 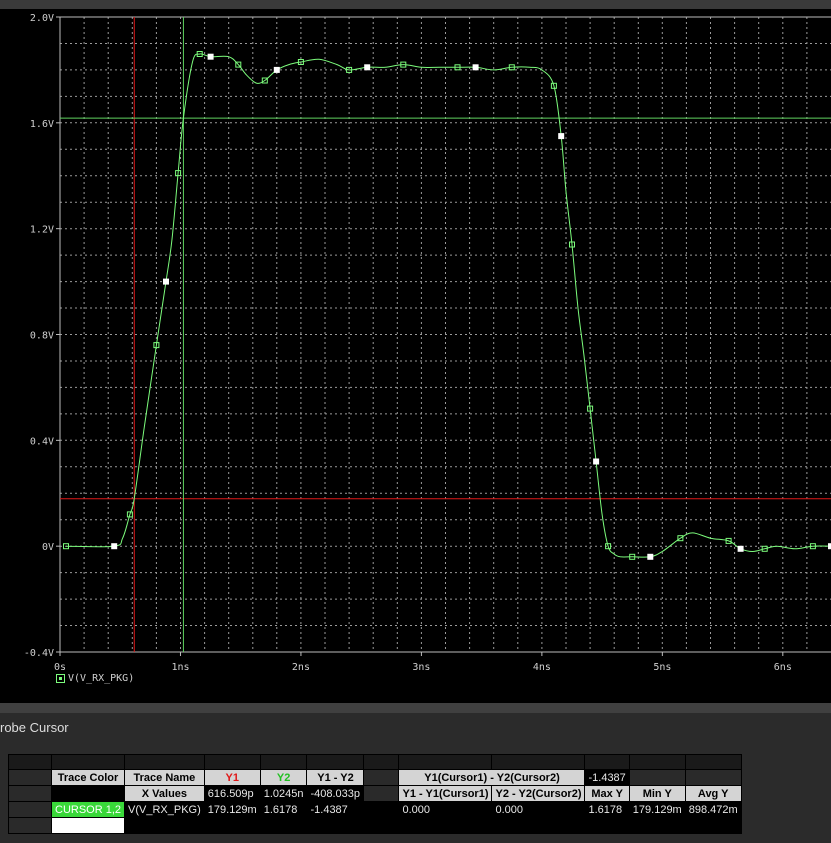 I want to click on header-y1: Y1, so click(x=232, y=777).